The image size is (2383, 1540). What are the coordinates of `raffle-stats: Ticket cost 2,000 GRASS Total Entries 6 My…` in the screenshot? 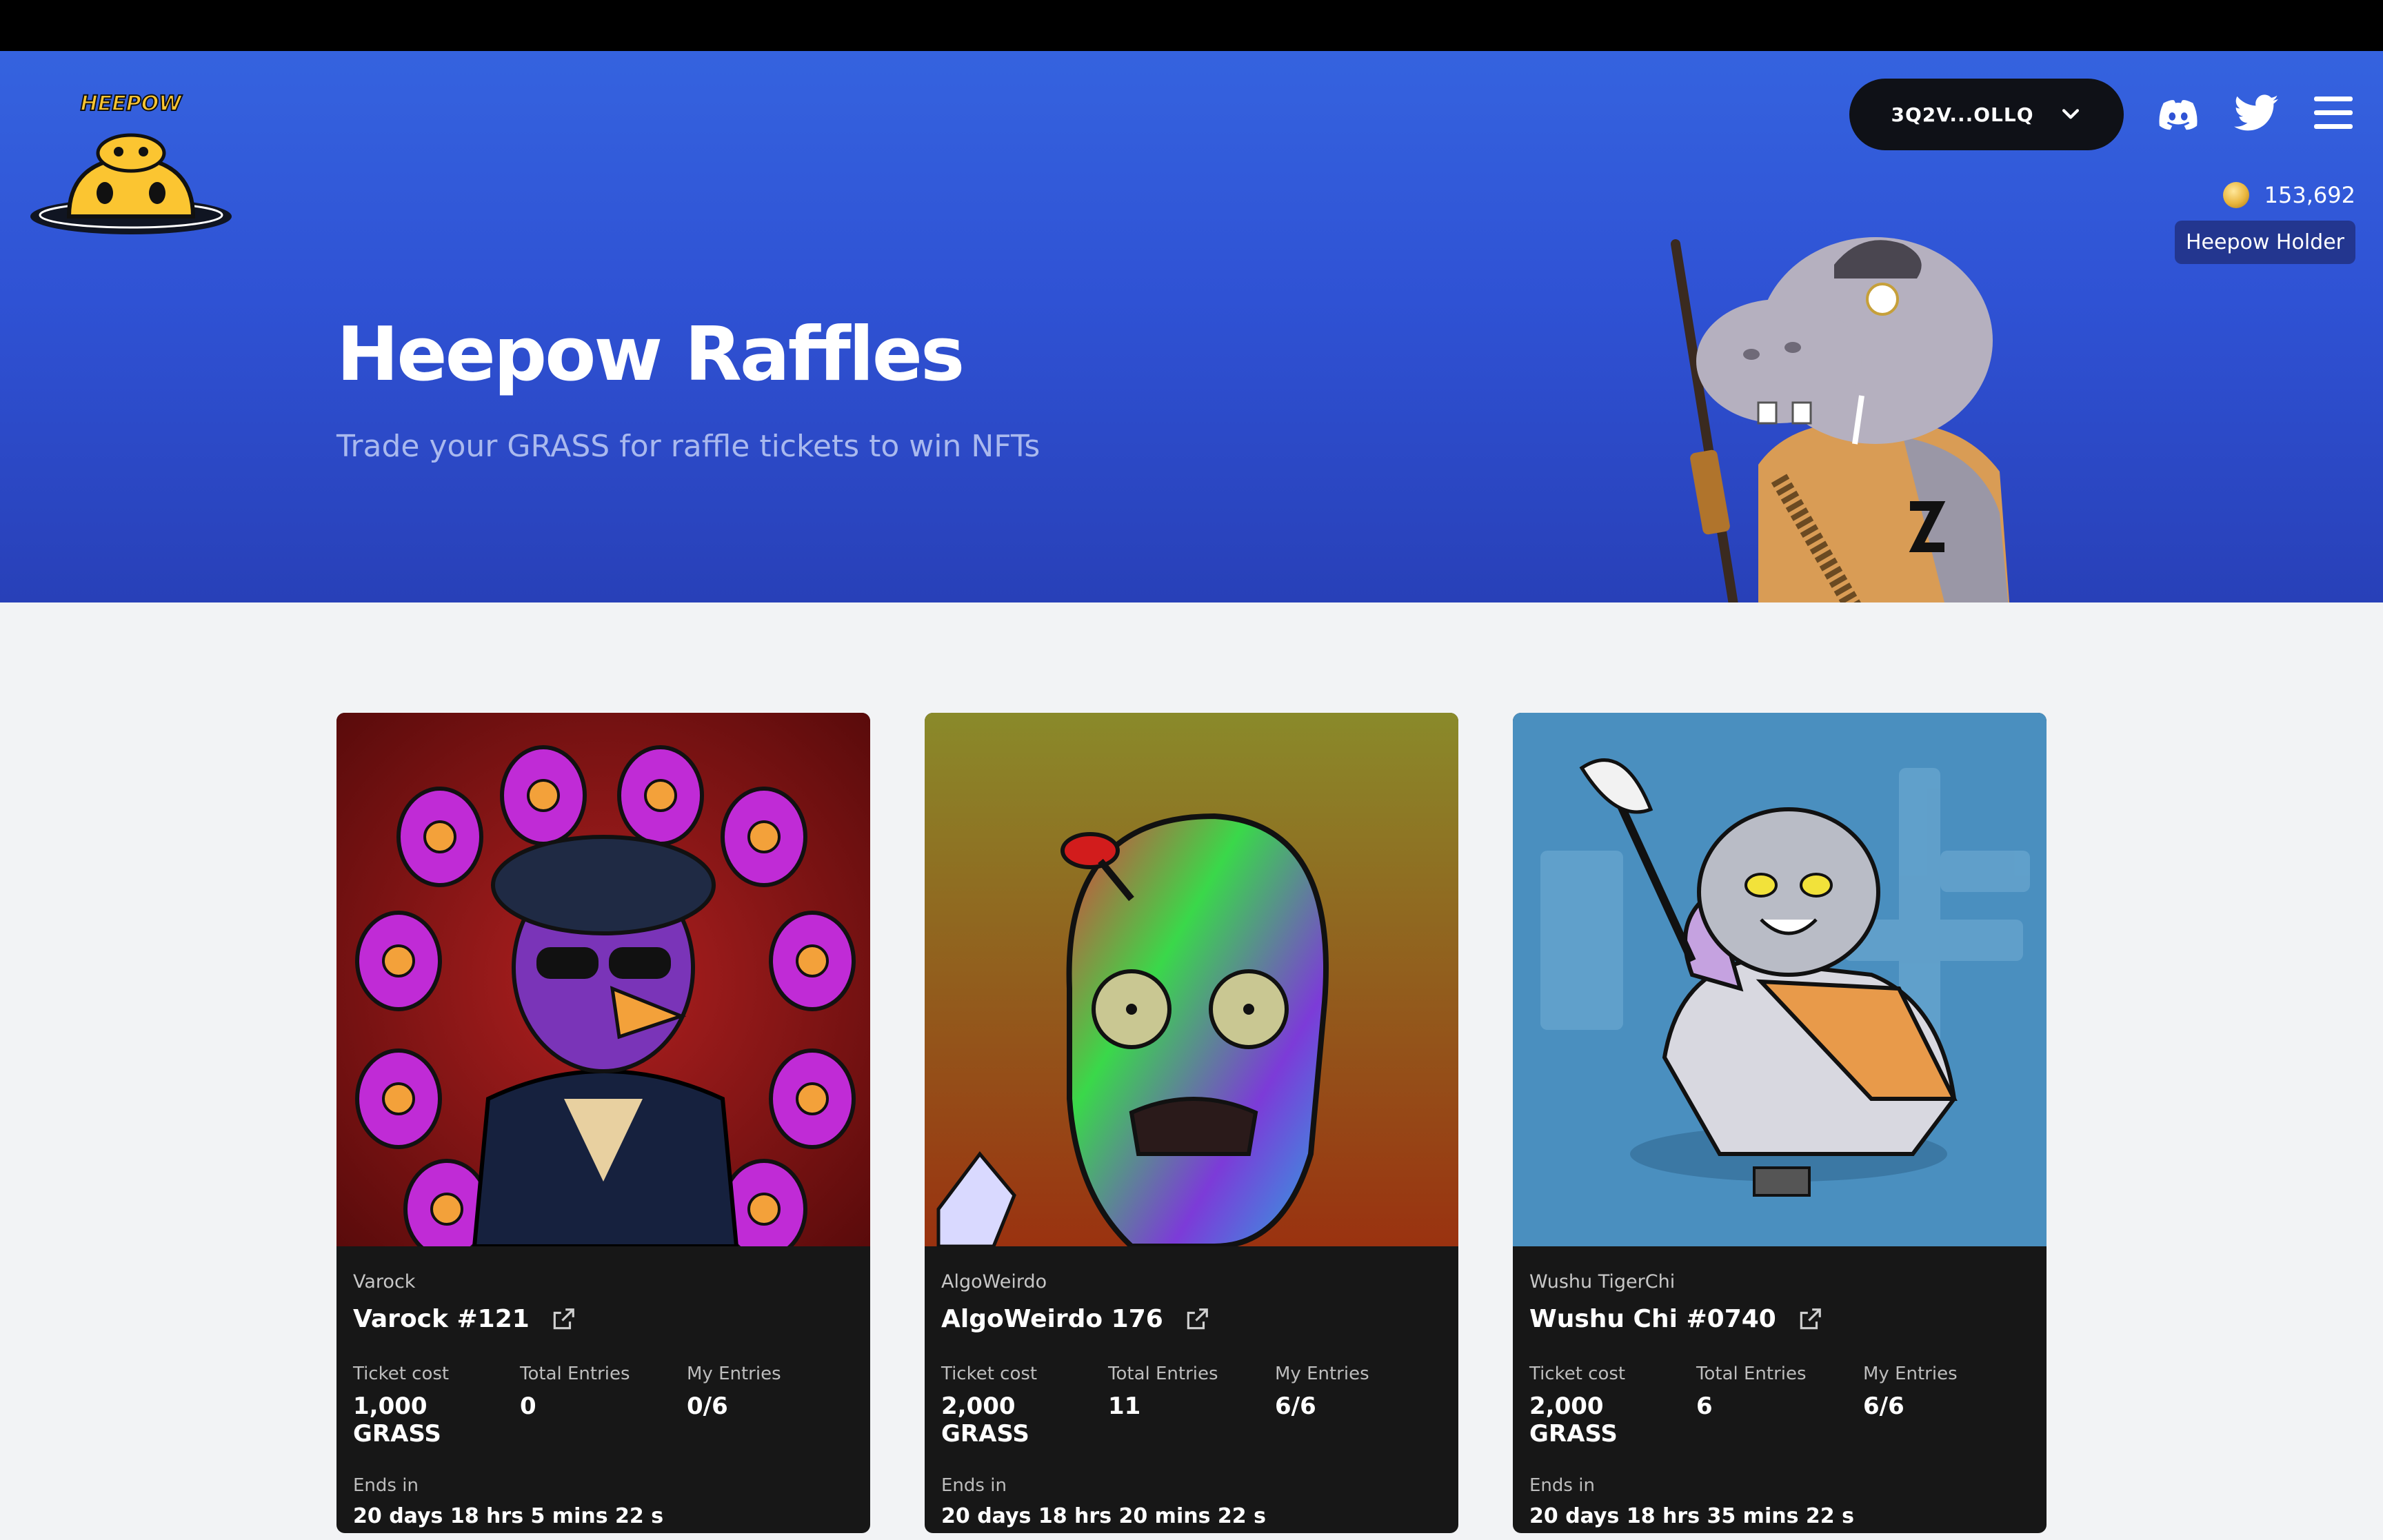 It's located at (1779, 1406).